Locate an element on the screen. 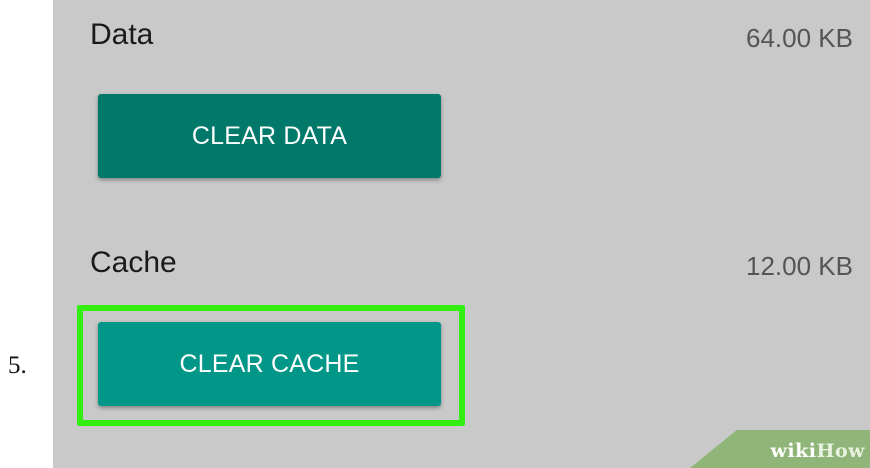  cache-size-value: 12.00 KB is located at coordinates (799, 266).